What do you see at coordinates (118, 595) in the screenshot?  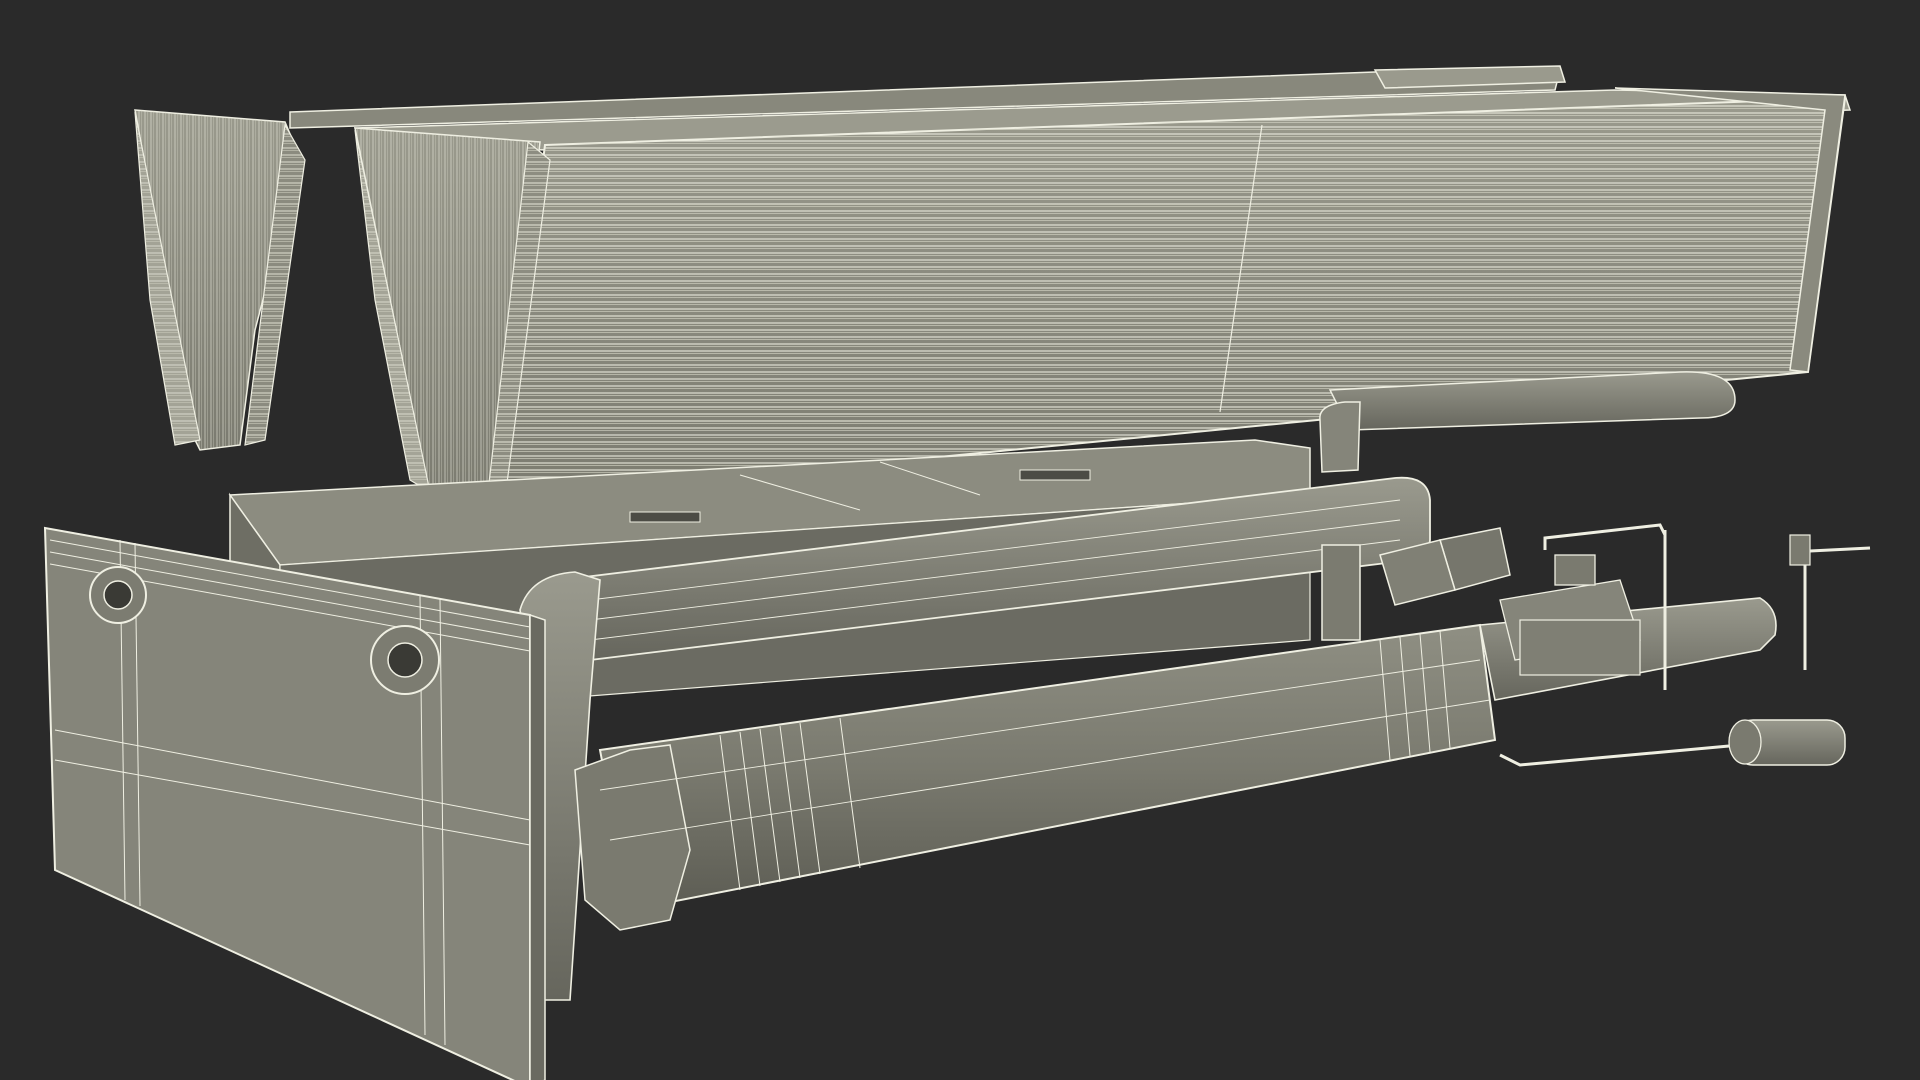 I see `flange-left` at bounding box center [118, 595].